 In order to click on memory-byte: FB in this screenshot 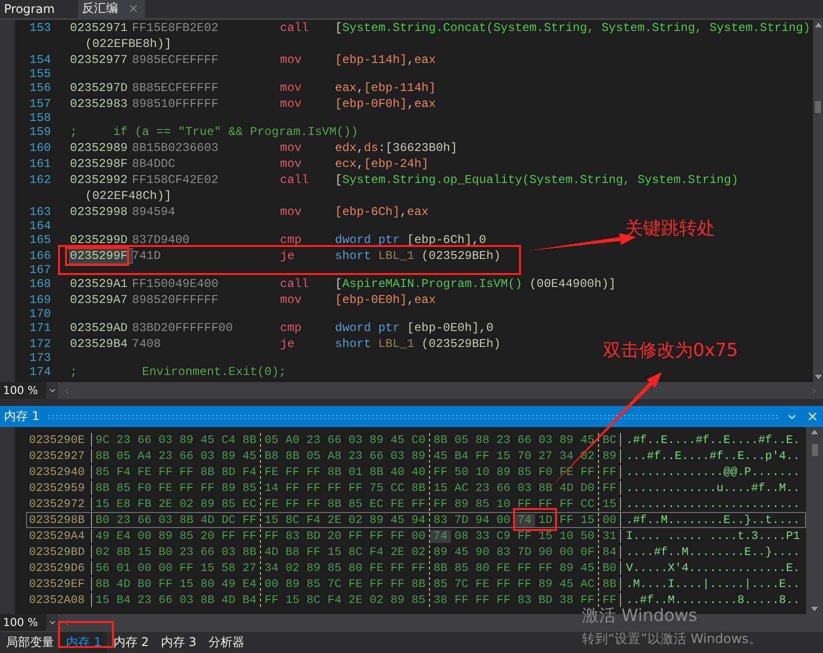, I will do `click(144, 504)`.